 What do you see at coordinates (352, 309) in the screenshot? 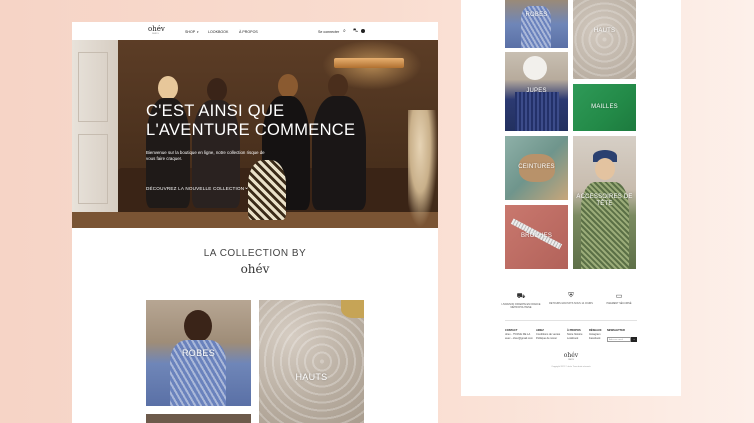
I see `mustard-accent` at bounding box center [352, 309].